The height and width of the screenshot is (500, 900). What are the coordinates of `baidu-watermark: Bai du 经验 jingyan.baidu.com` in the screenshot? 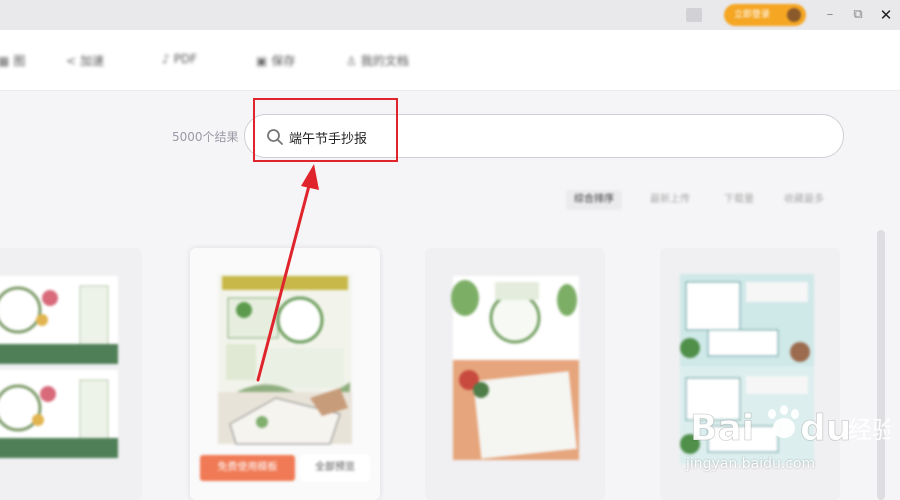 It's located at (791, 440).